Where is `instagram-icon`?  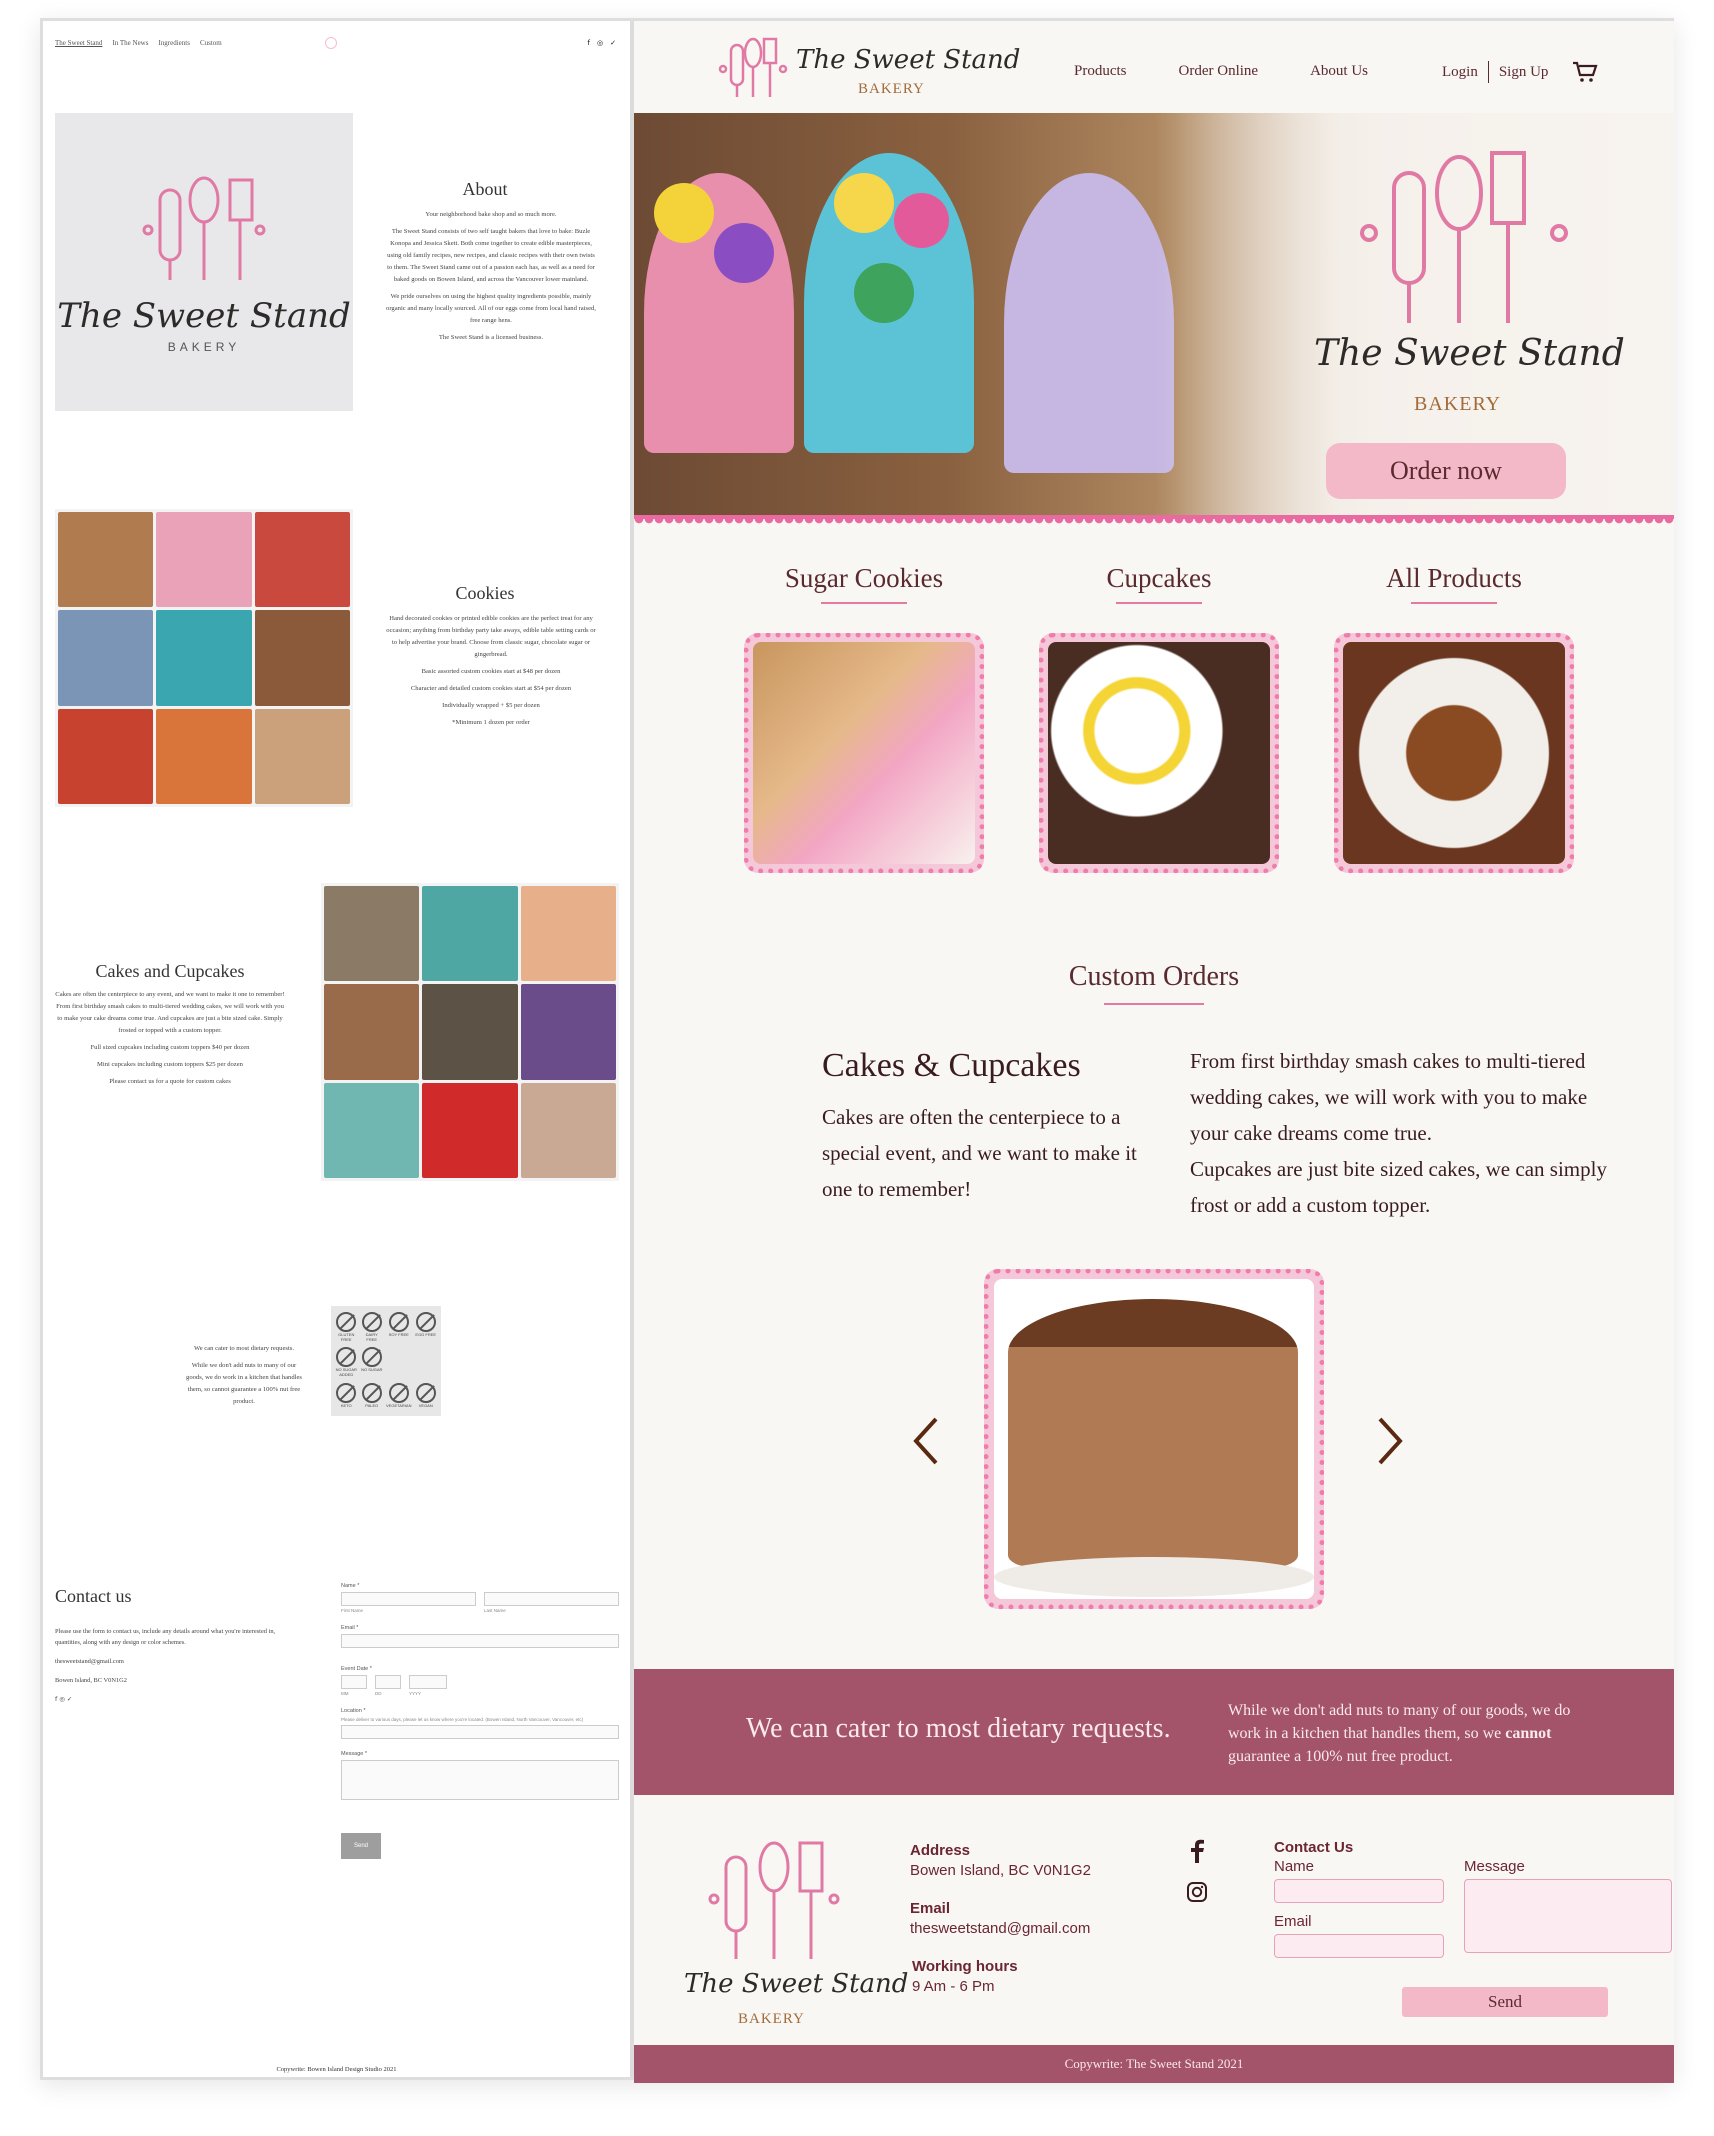 instagram-icon is located at coordinates (1197, 1892).